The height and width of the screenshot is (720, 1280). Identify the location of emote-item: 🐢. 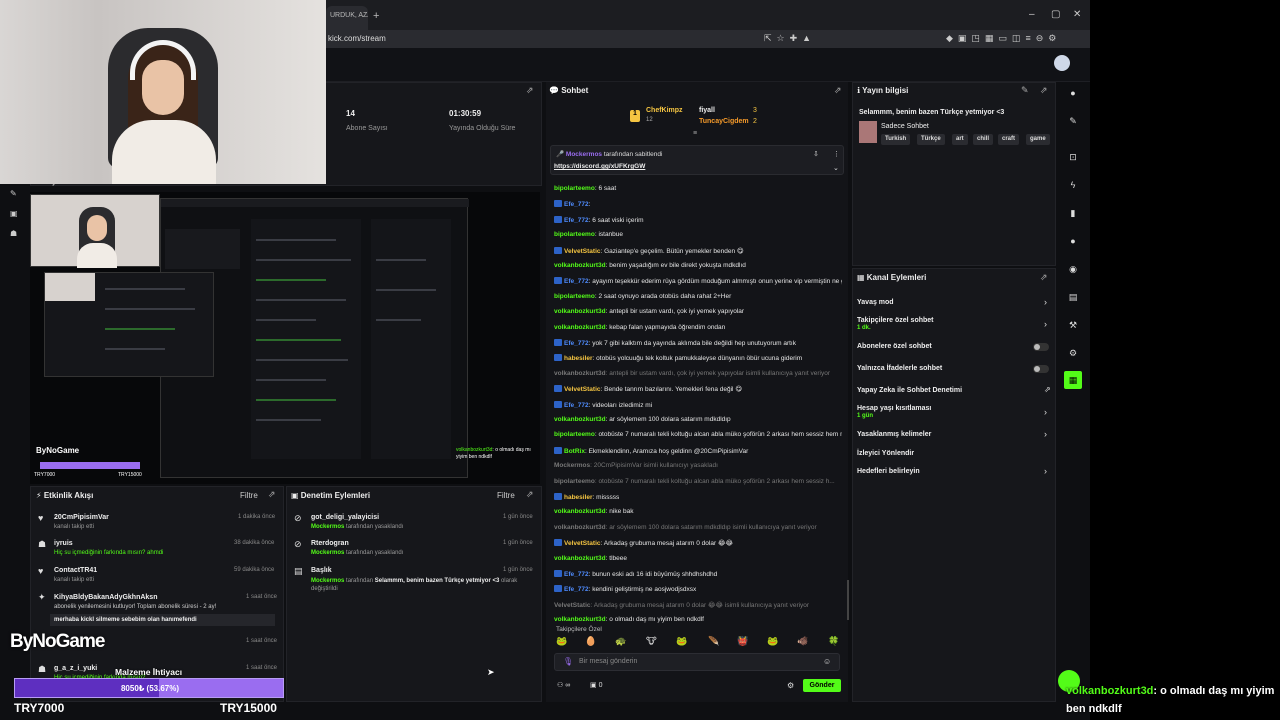
(620, 641).